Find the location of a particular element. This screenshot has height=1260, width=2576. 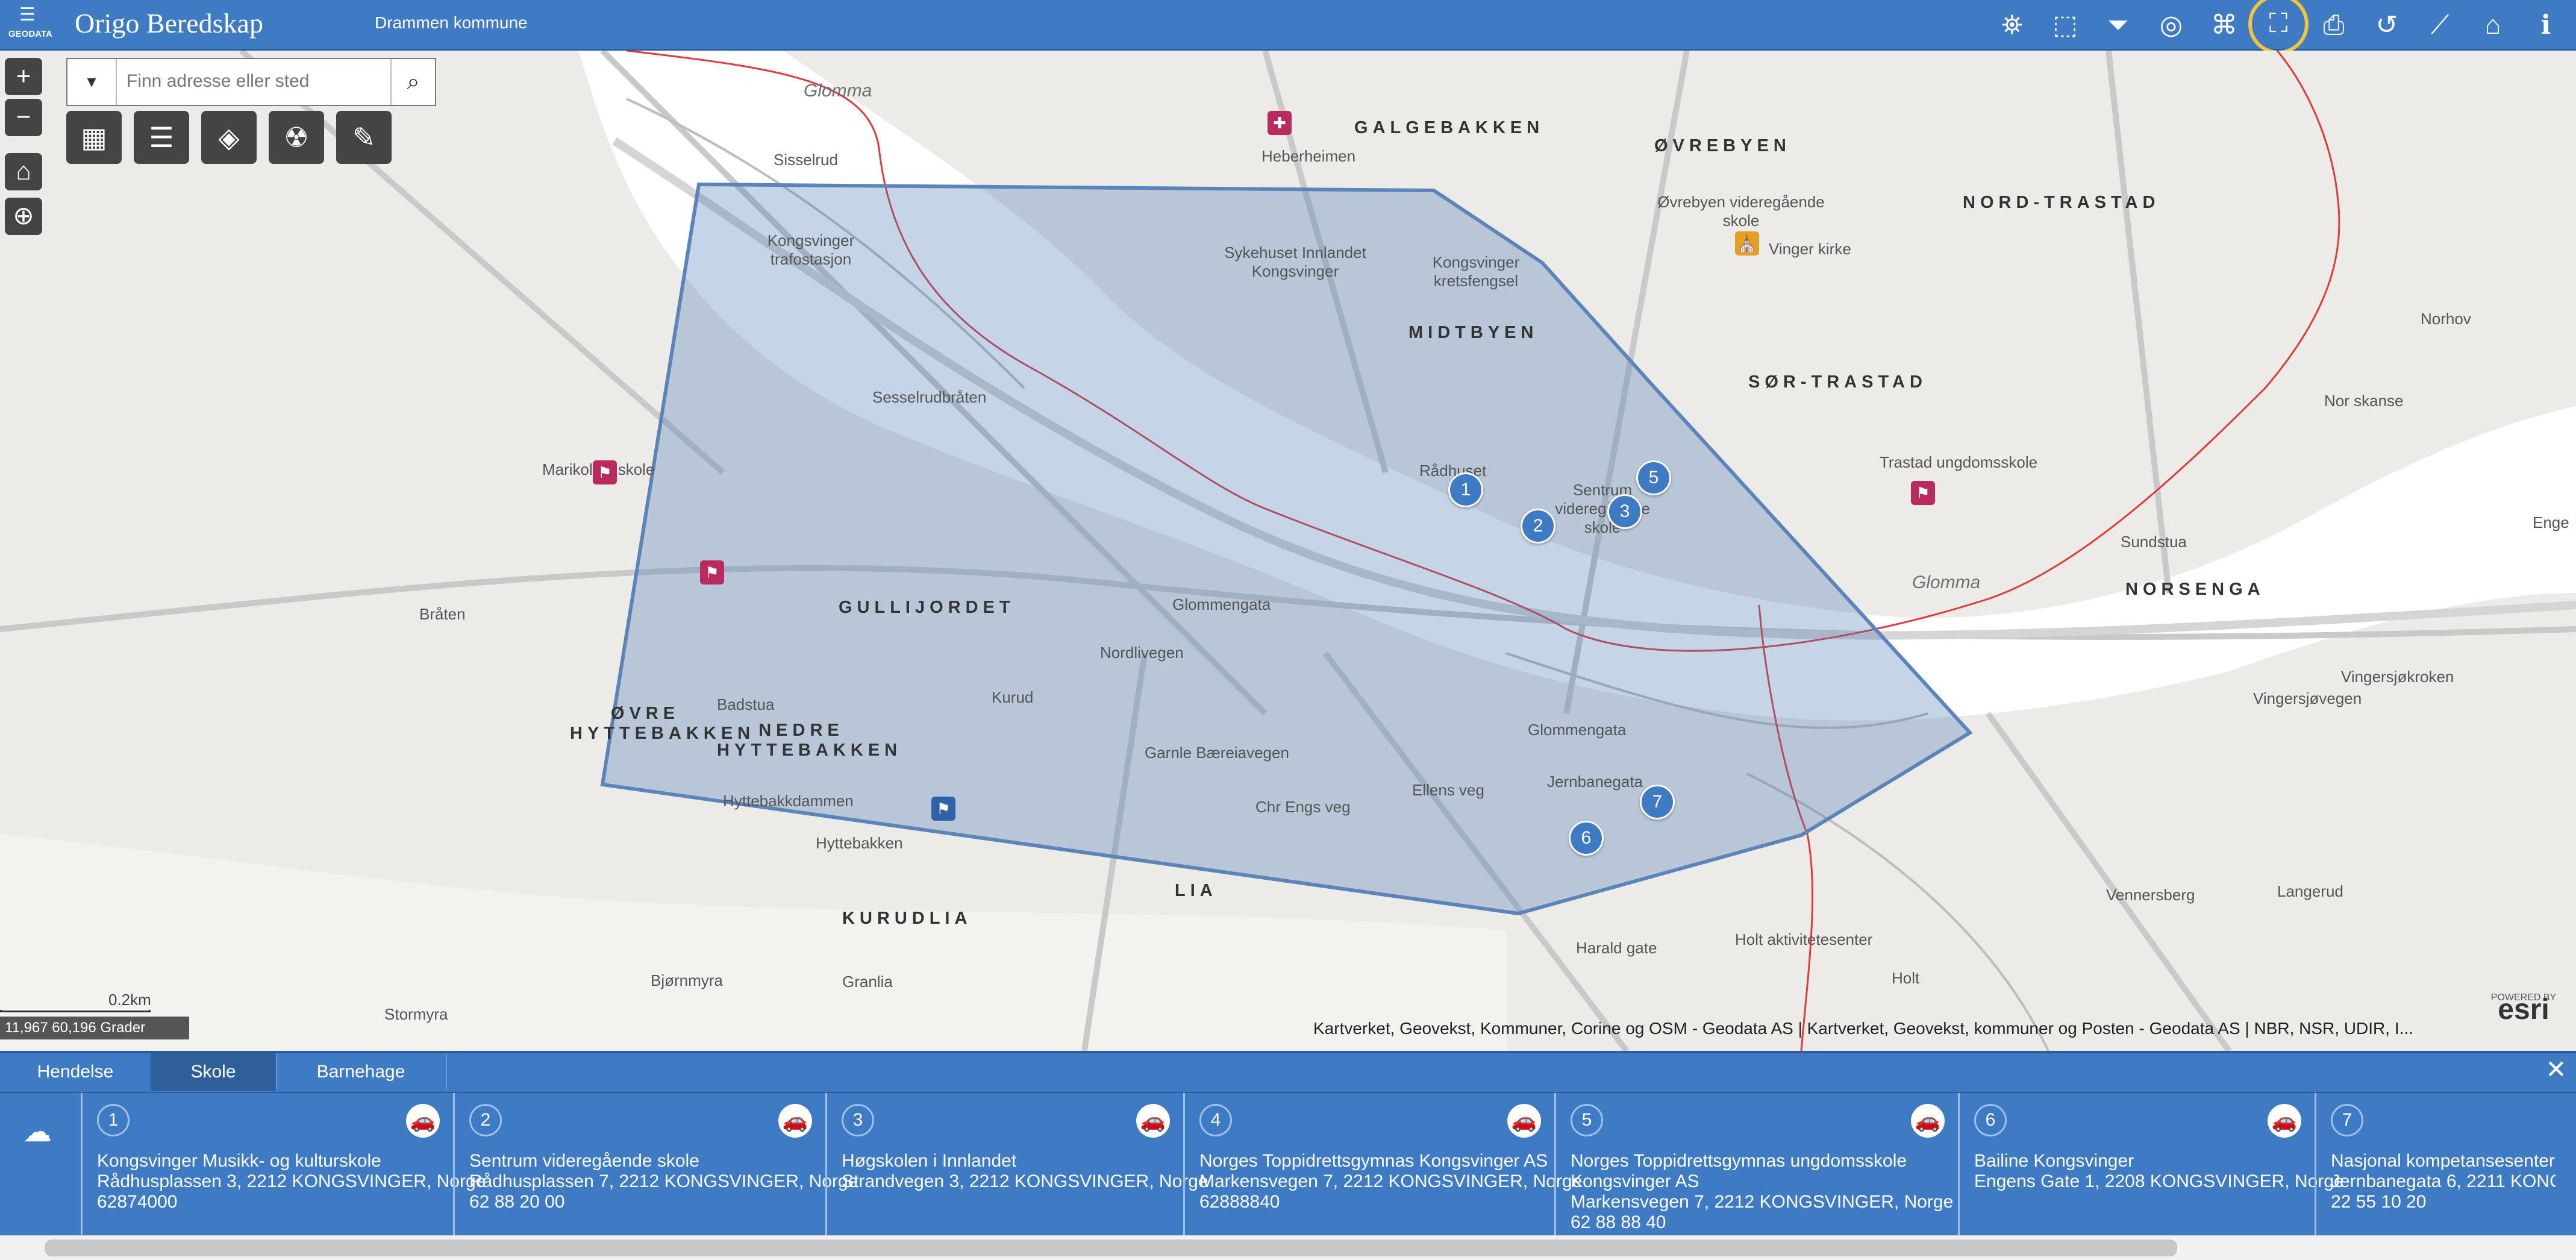

result-marker: 2 is located at coordinates (1538, 526).